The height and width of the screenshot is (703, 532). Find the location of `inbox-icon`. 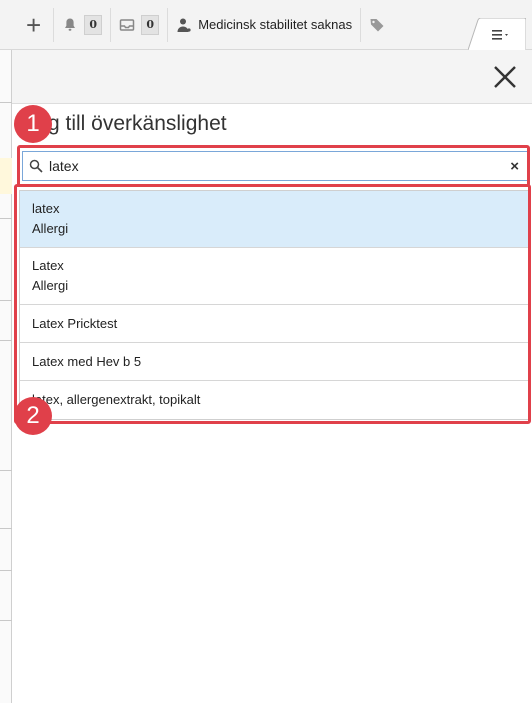

inbox-icon is located at coordinates (127, 24).